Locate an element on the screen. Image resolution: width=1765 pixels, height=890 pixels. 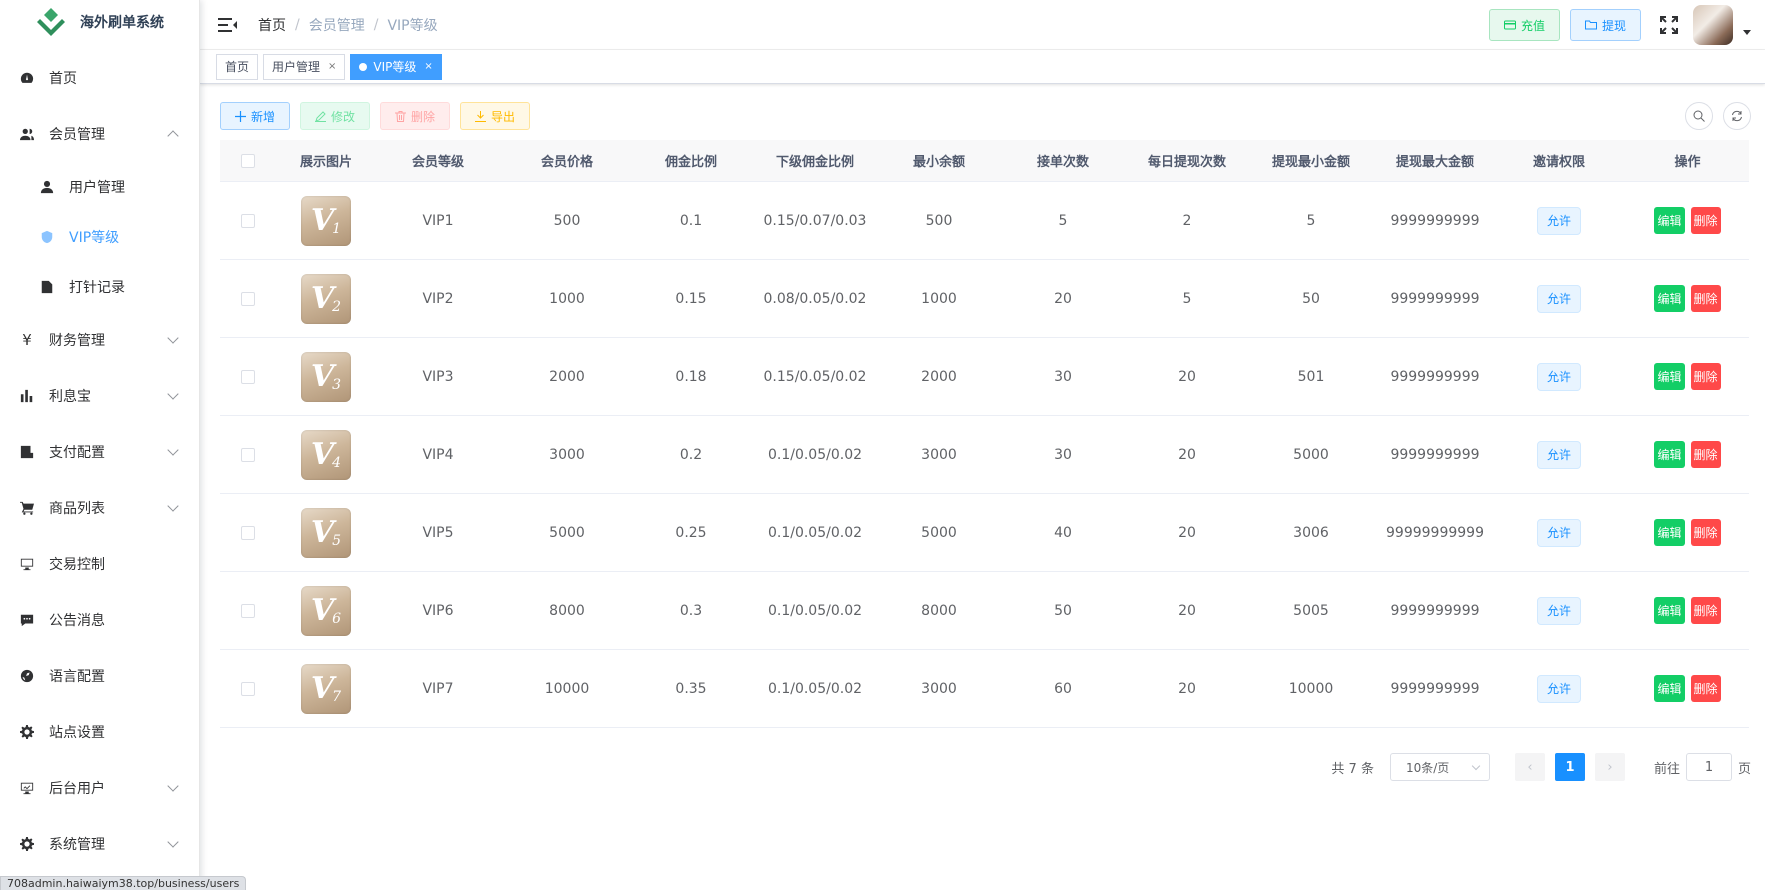
cell-ratio: 0.35 is located at coordinates (691, 688).